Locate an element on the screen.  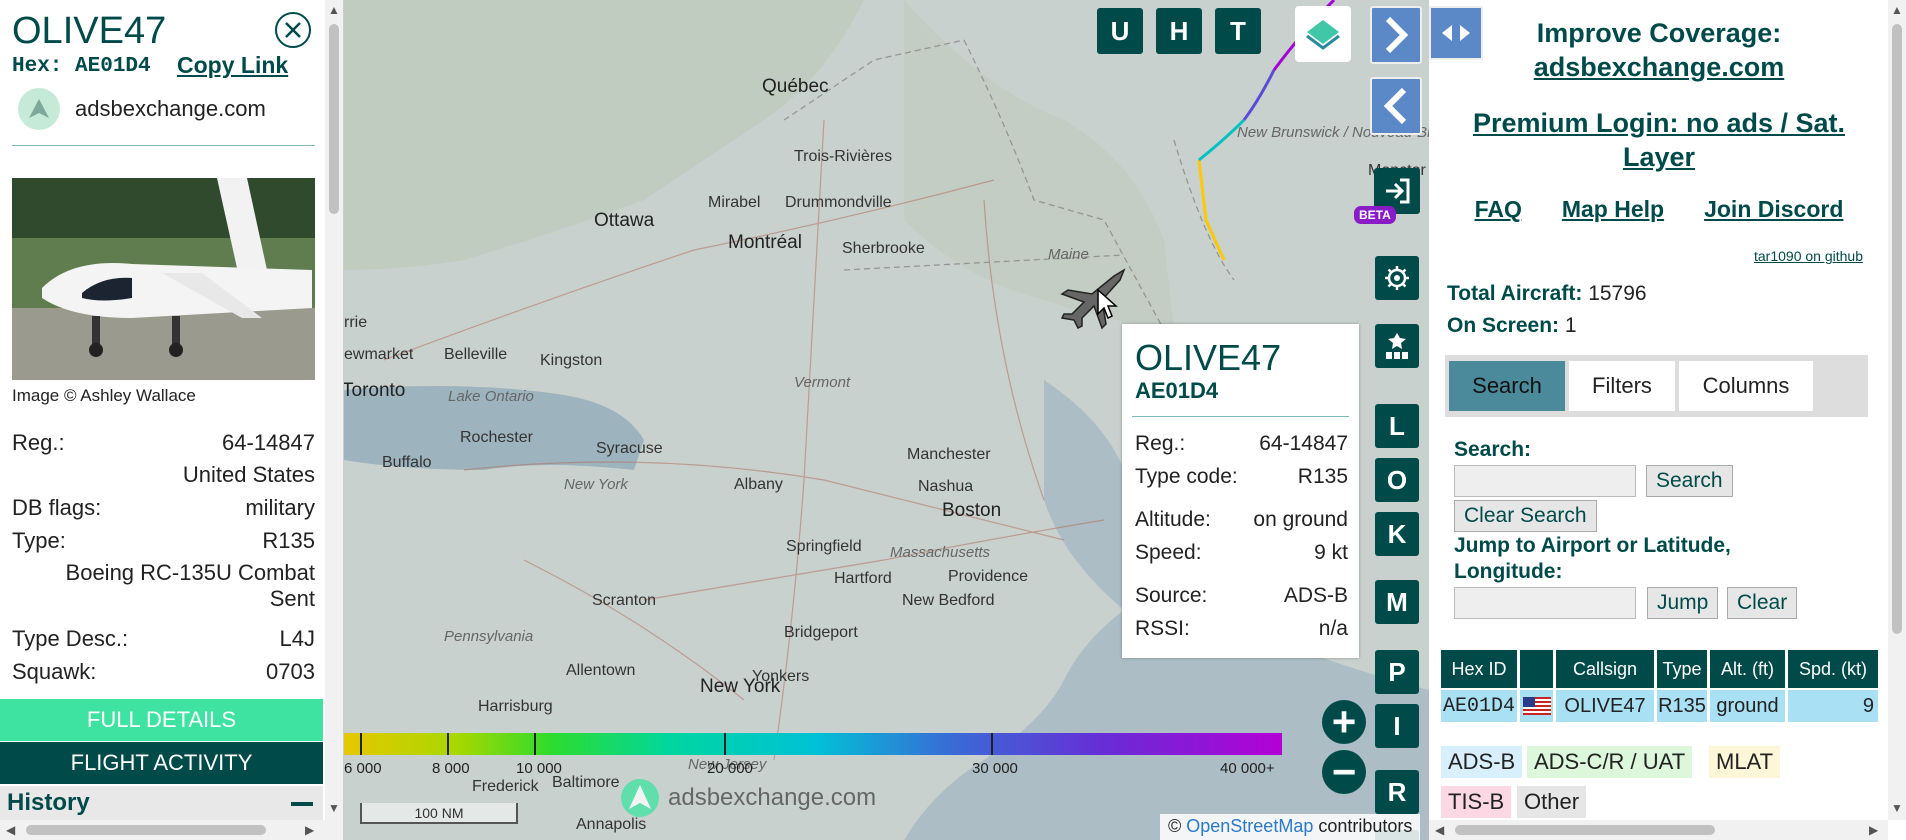
history-section-header: History is located at coordinates (161, 803).